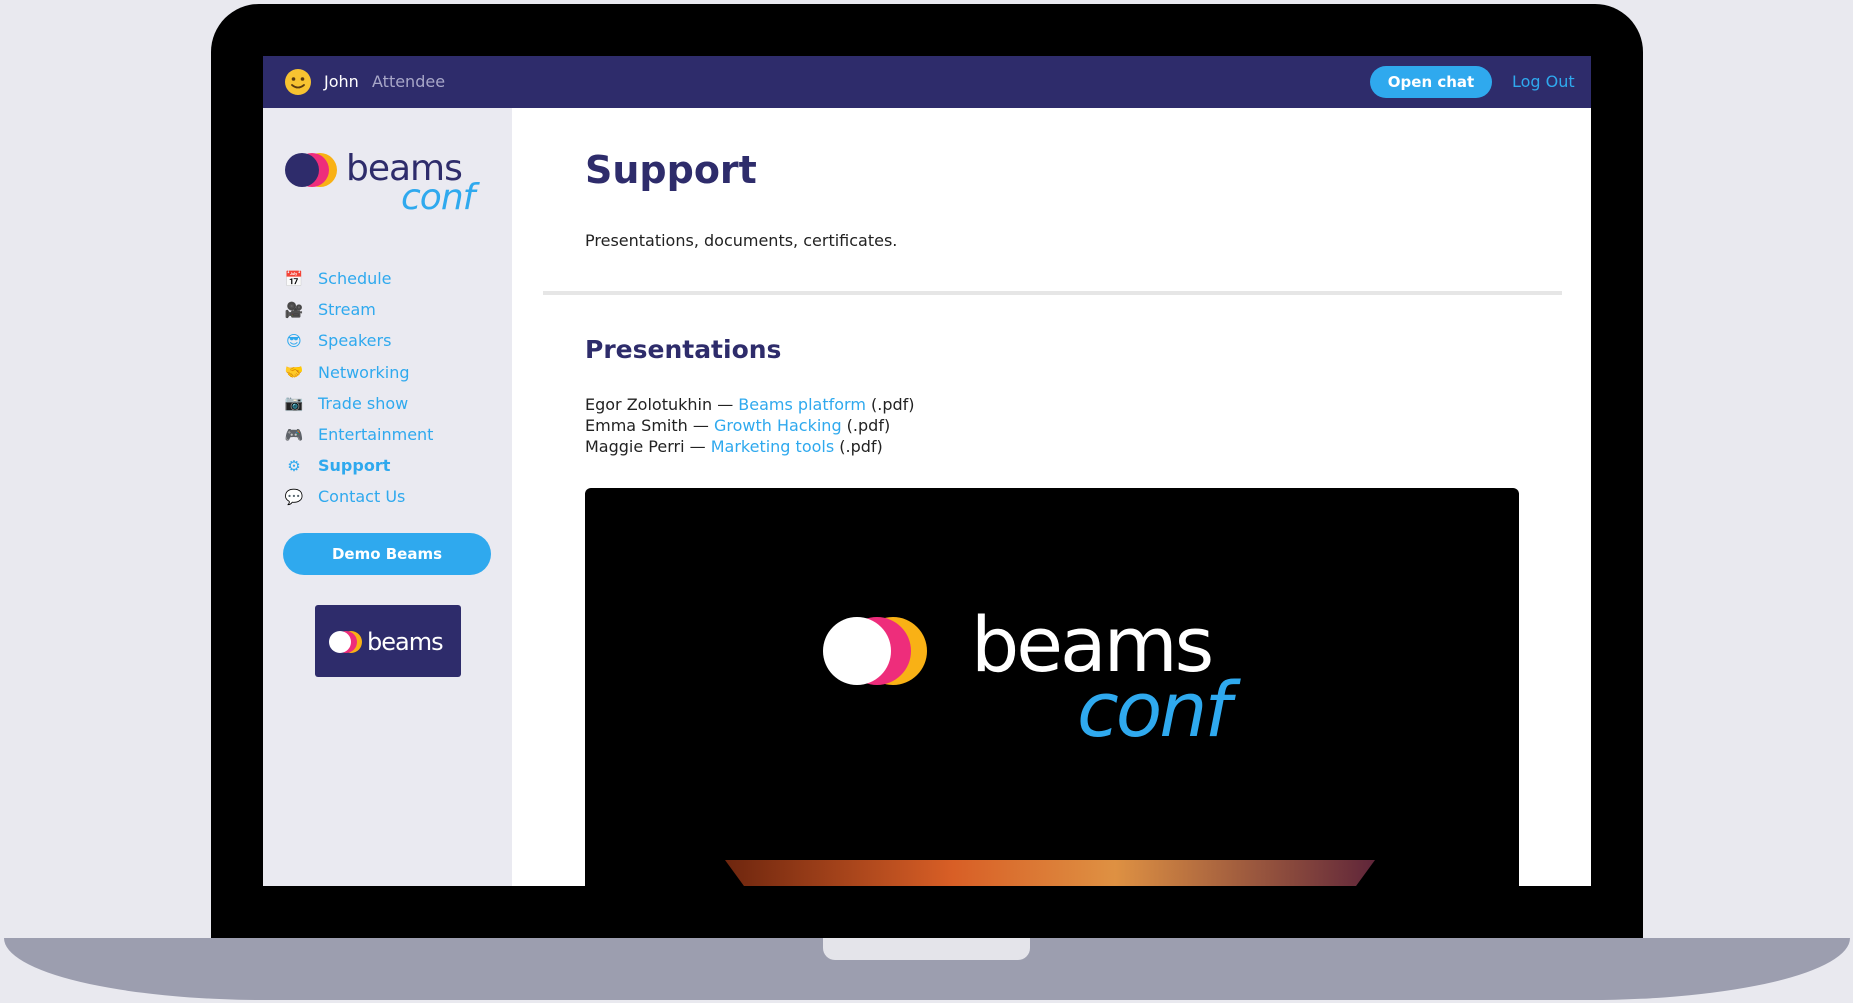 This screenshot has height=1003, width=1853. What do you see at coordinates (388, 179) in the screenshot?
I see `beams-conf-logo: beams conf` at bounding box center [388, 179].